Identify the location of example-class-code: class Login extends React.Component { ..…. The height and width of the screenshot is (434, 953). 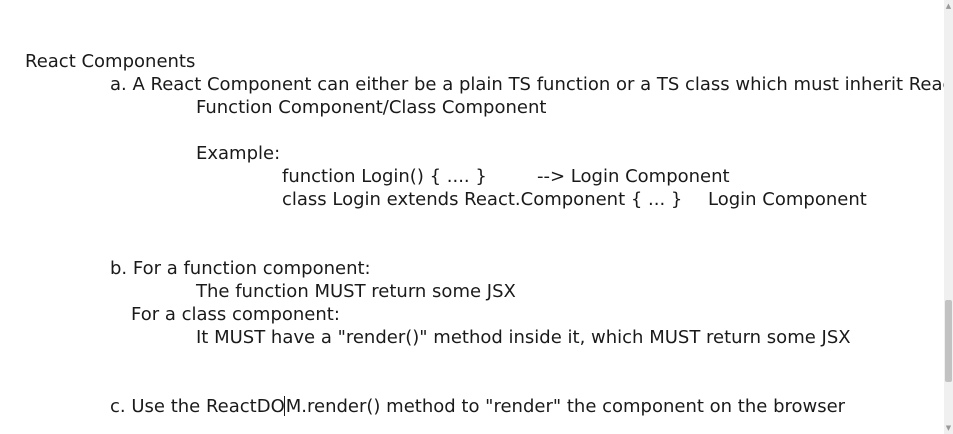
(482, 199).